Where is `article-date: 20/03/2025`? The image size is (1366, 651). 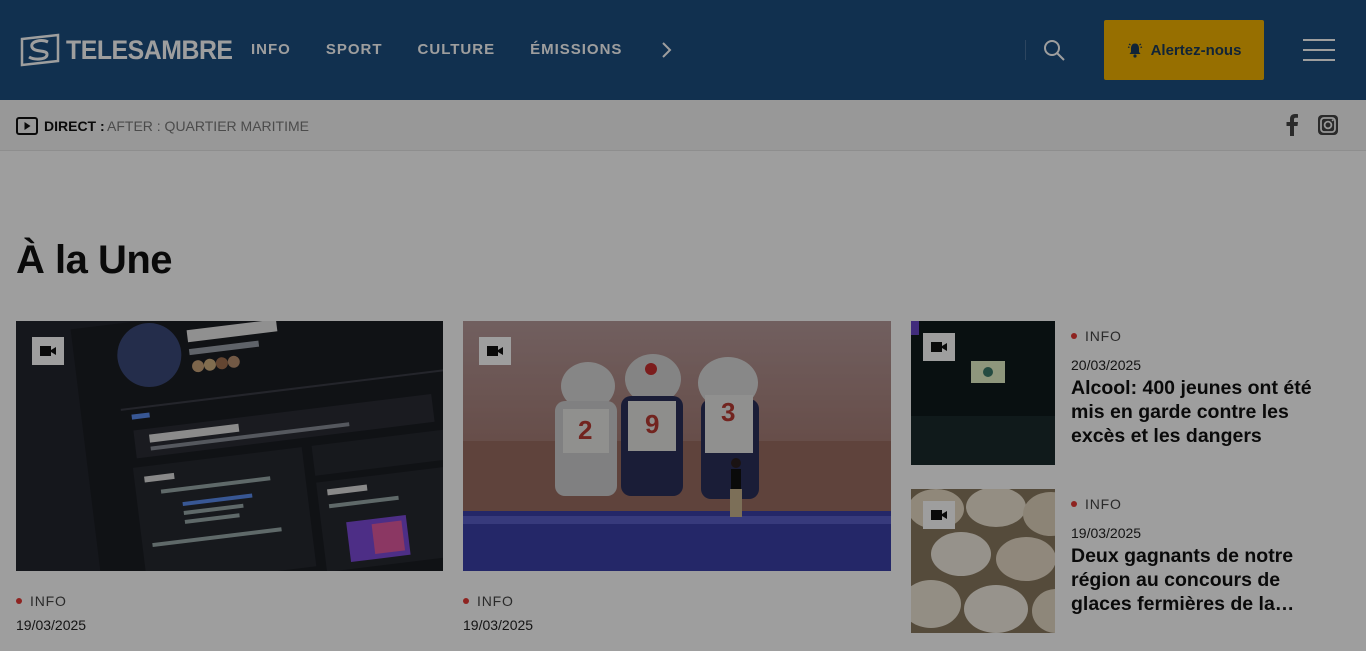 article-date: 20/03/2025 is located at coordinates (1106, 365).